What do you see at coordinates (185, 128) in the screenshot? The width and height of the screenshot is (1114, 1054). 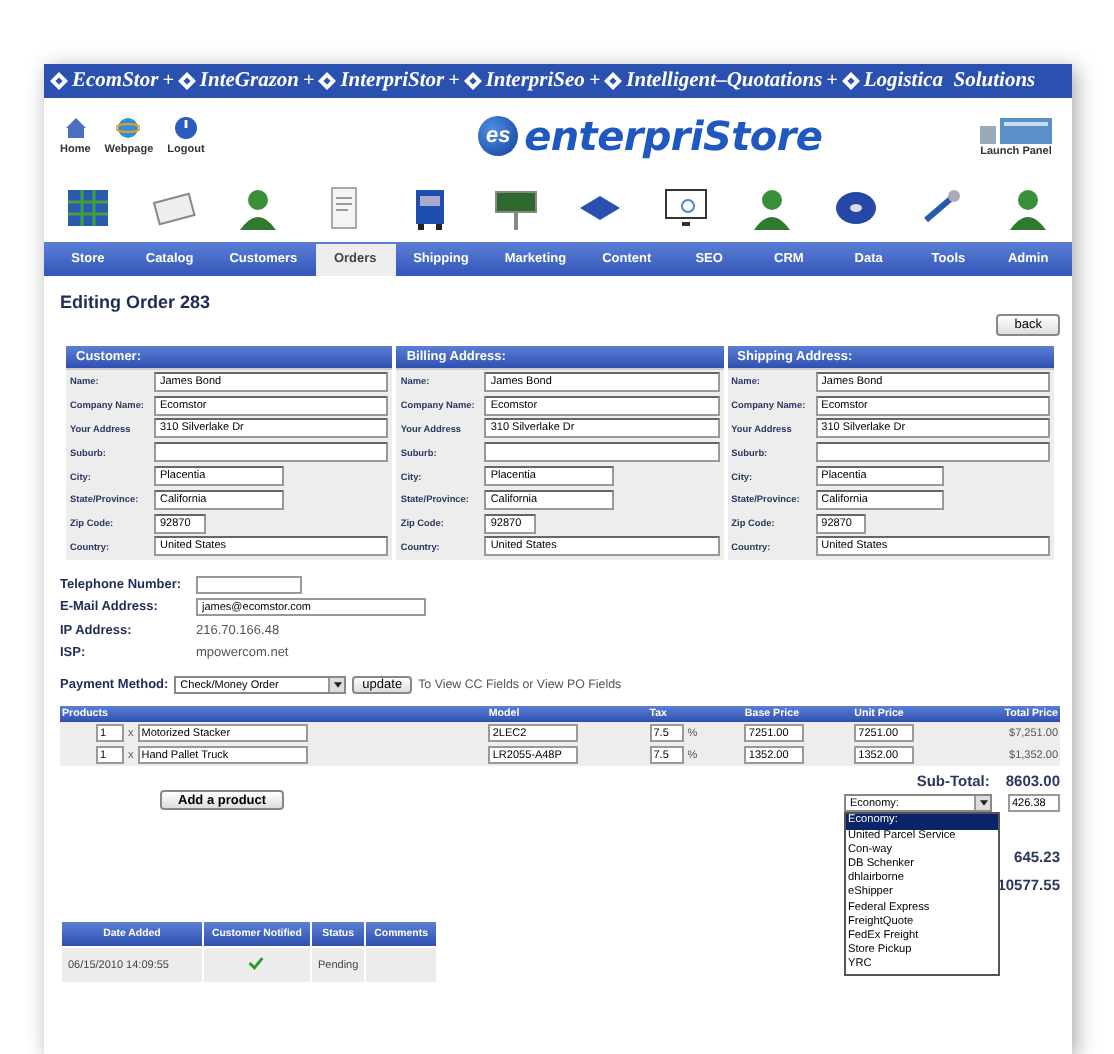 I see `power-icon` at bounding box center [185, 128].